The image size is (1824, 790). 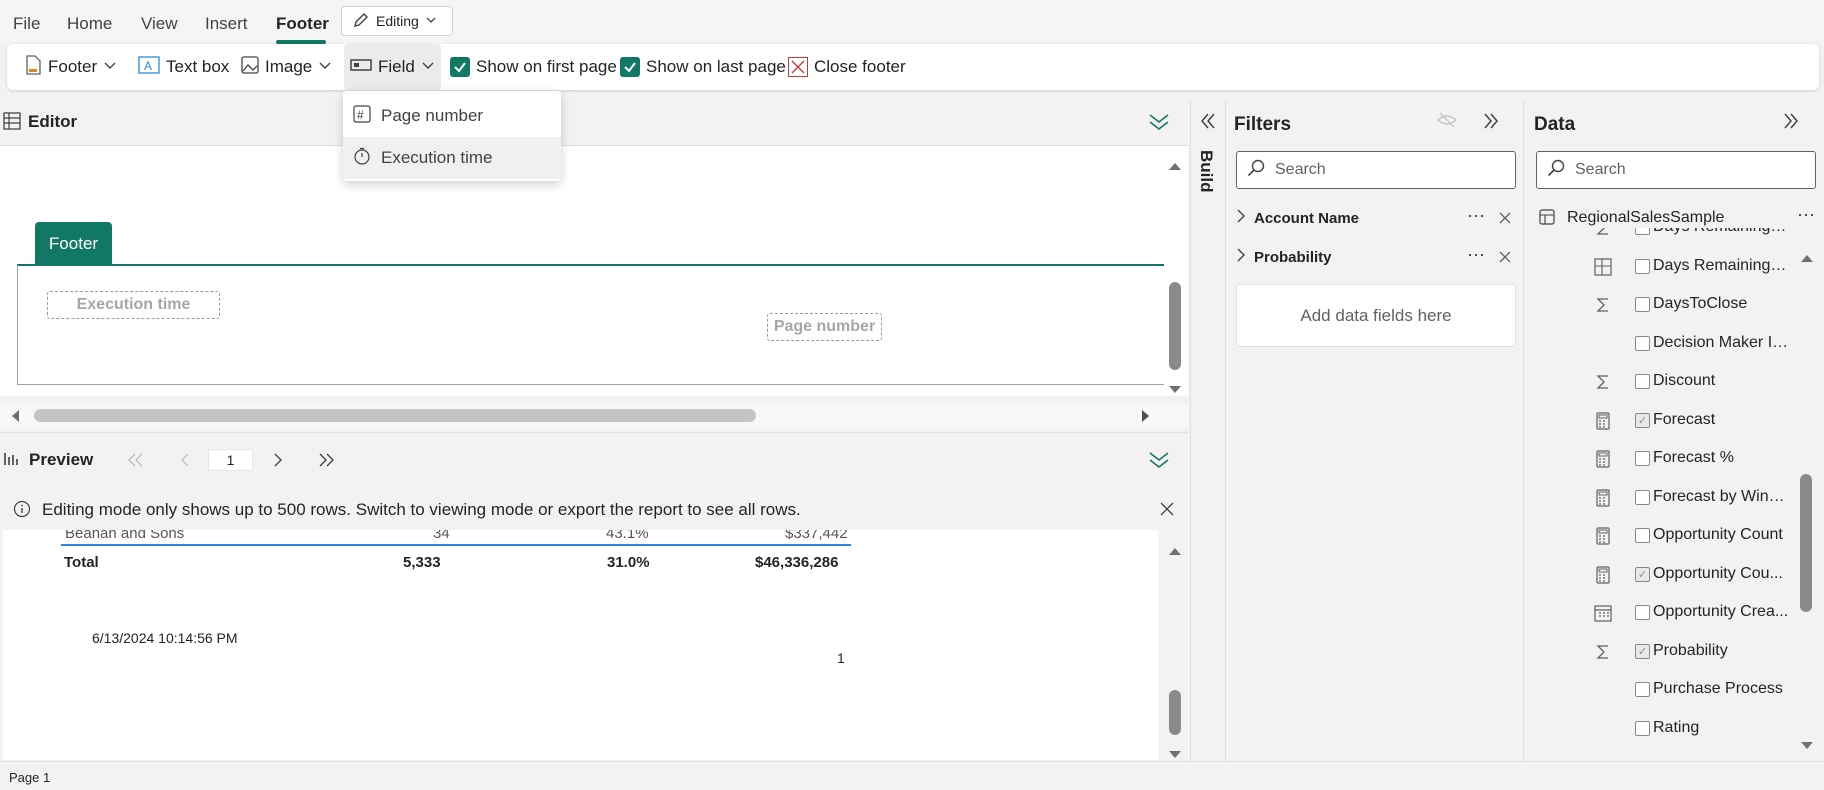 I want to click on data-field-row: ✓ Forecast, so click(x=1695, y=421).